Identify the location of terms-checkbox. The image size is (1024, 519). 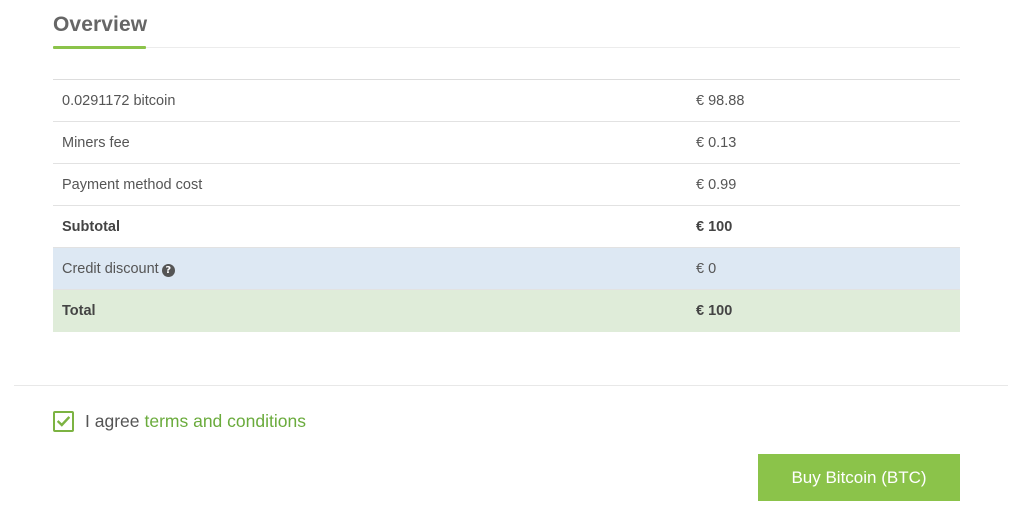
(63, 421).